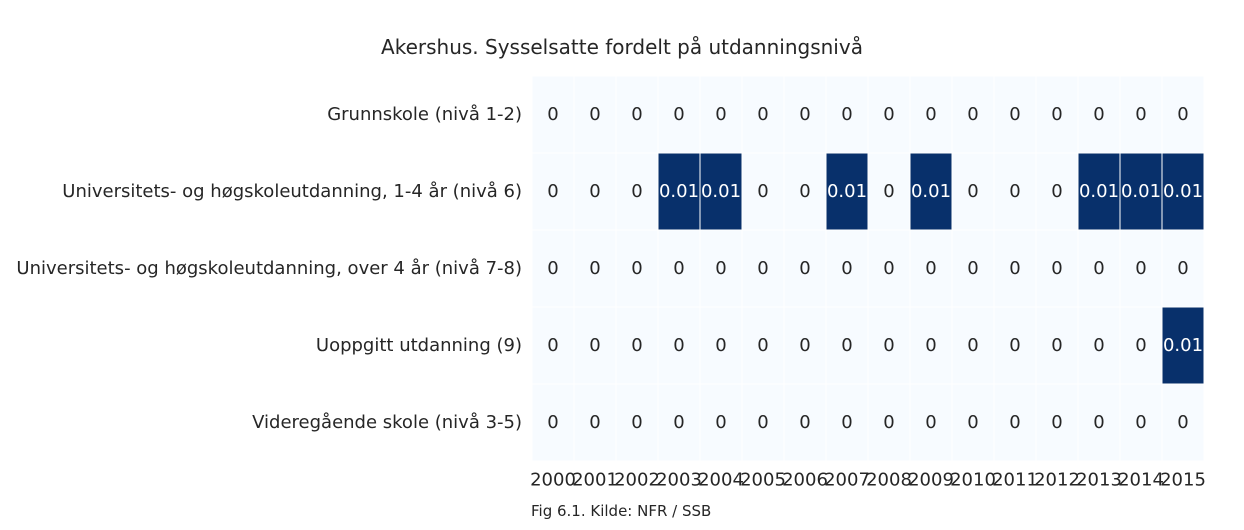  I want to click on row-label: Uoppgitt utdanning (9), so click(419, 345).